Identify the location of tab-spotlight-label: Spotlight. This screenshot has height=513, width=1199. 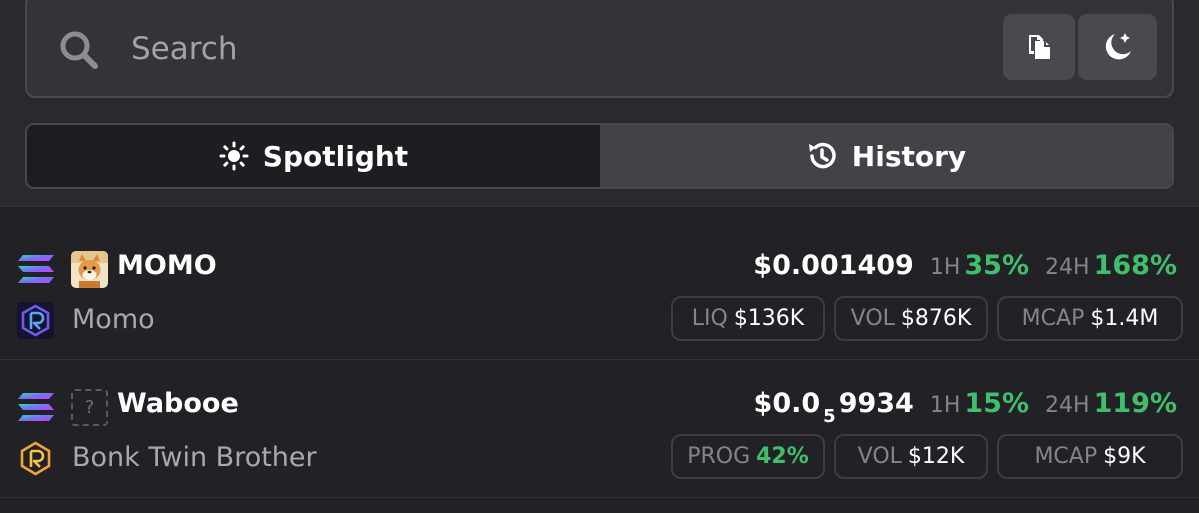
(335, 156).